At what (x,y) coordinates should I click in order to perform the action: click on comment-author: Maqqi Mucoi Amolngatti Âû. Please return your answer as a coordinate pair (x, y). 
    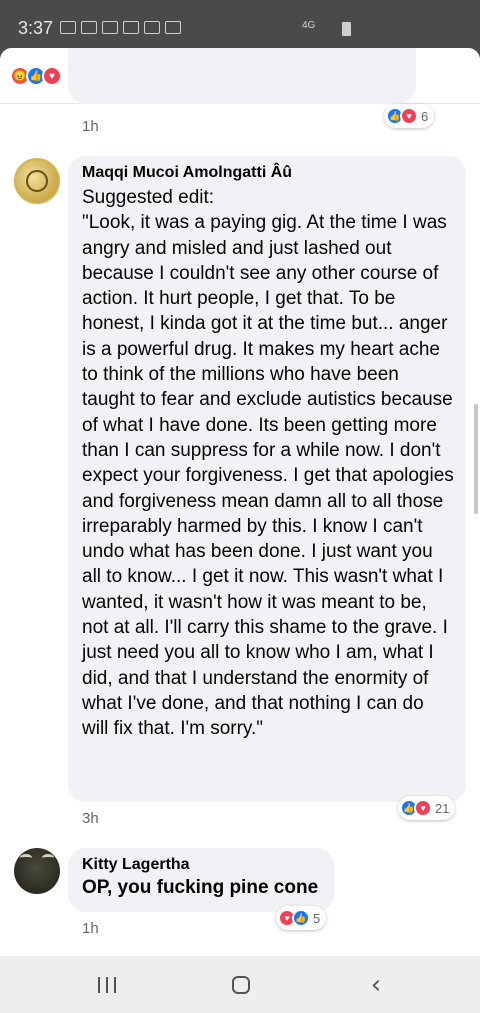
    Looking at the image, I should click on (268, 173).